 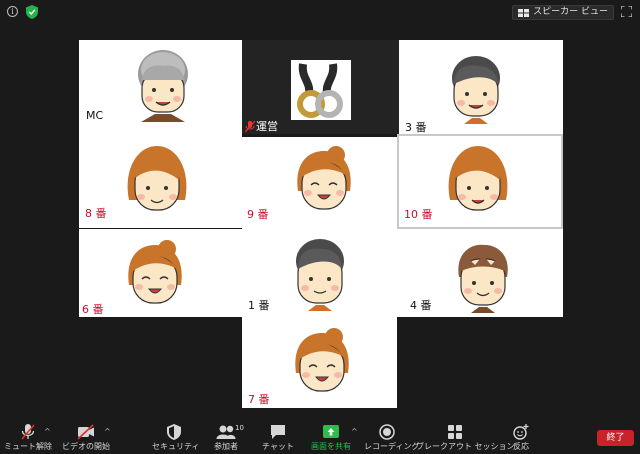 I want to click on breakout-rooms-icon, so click(x=455, y=432).